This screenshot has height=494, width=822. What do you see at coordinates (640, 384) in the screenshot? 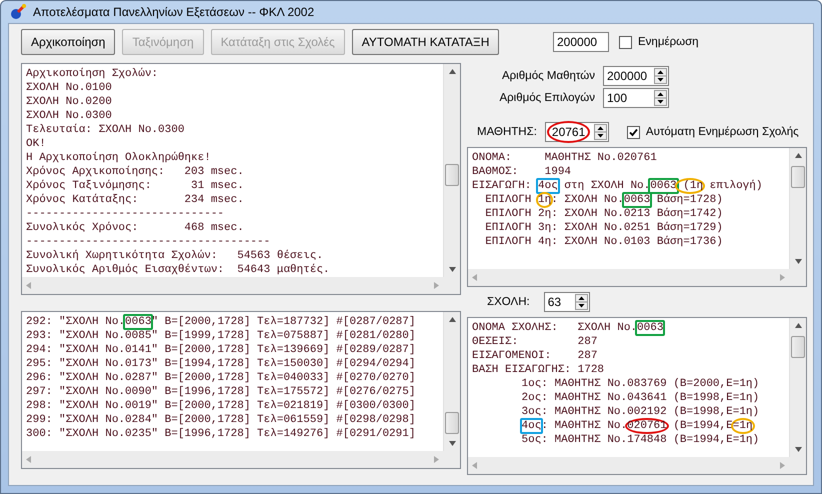
I see `text-line: 1ος: ΜΑΘΗΤΗΣ No.083769 (B=2000,E=1η)` at bounding box center [640, 384].